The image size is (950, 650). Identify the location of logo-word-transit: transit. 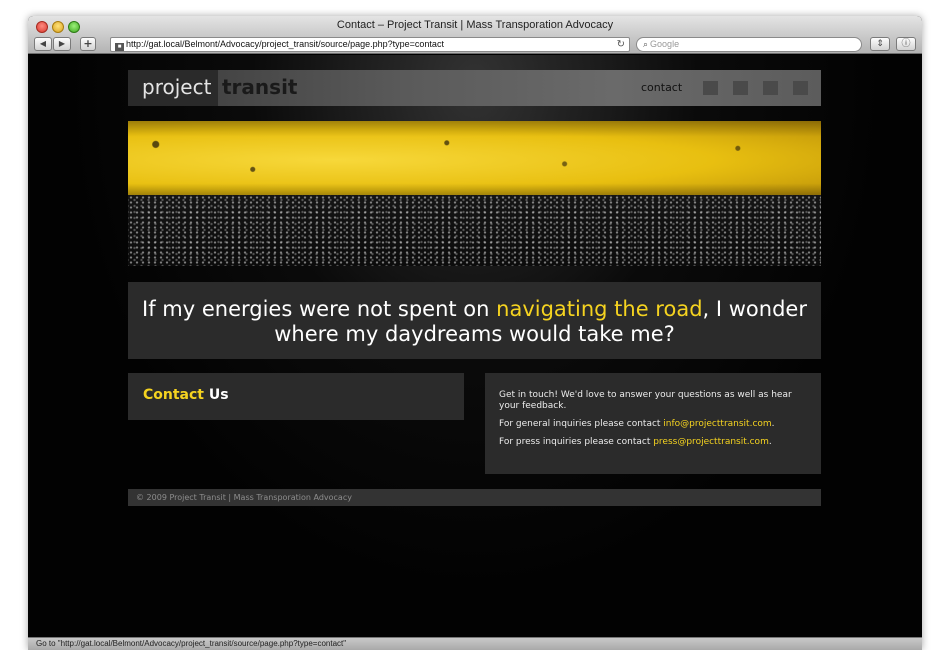
(259, 88).